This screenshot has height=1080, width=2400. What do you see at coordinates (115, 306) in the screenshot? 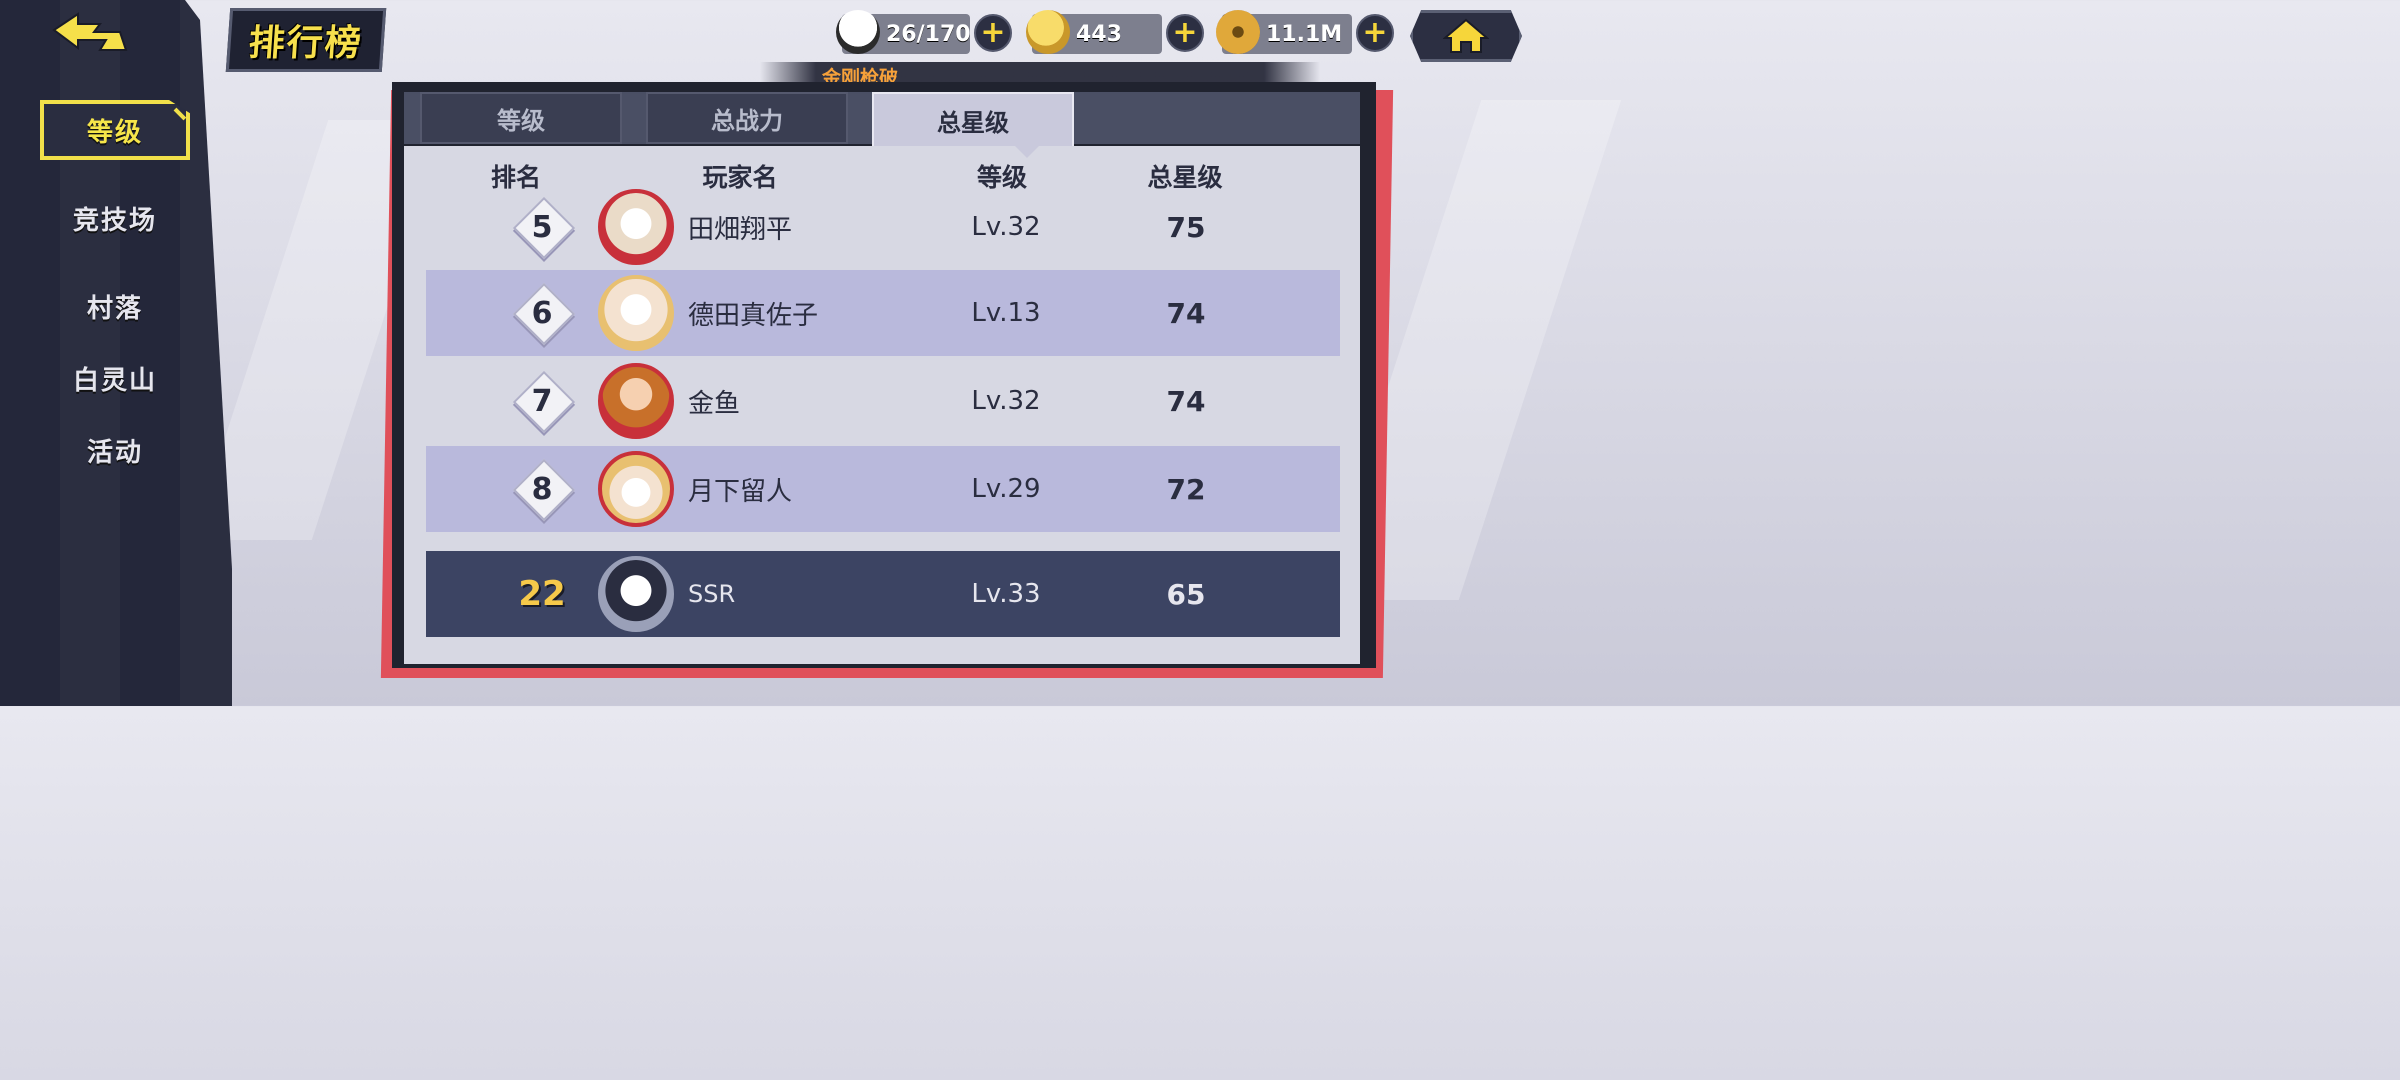
I see `sidebar-item-village: 村落` at bounding box center [115, 306].